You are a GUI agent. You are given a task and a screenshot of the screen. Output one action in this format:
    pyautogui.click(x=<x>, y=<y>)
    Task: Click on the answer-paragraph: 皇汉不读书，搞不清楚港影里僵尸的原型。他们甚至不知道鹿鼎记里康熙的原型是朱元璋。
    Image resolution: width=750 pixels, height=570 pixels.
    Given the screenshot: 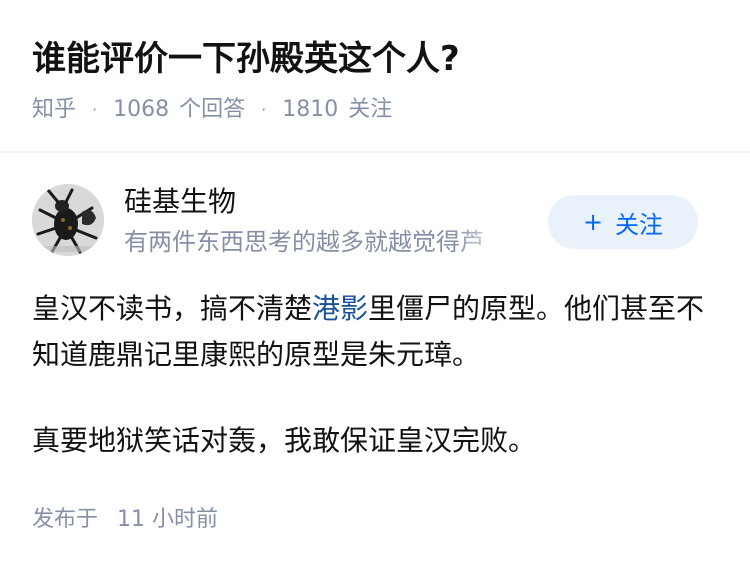 What is the action you would take?
    pyautogui.click(x=377, y=332)
    